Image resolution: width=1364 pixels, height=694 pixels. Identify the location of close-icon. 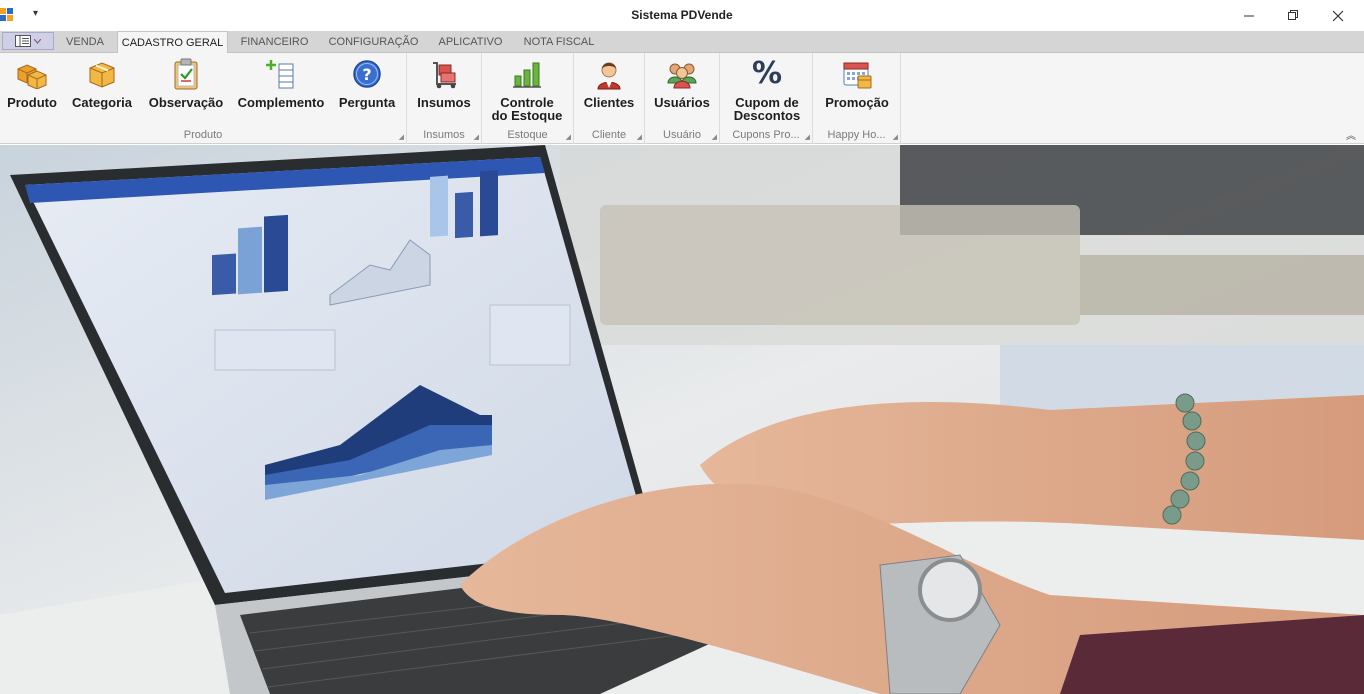
(1338, 15).